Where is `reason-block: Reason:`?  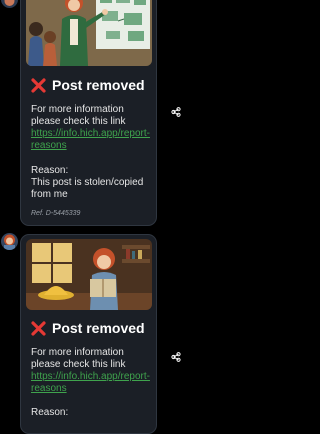 reason-block: Reason: is located at coordinates (92, 413).